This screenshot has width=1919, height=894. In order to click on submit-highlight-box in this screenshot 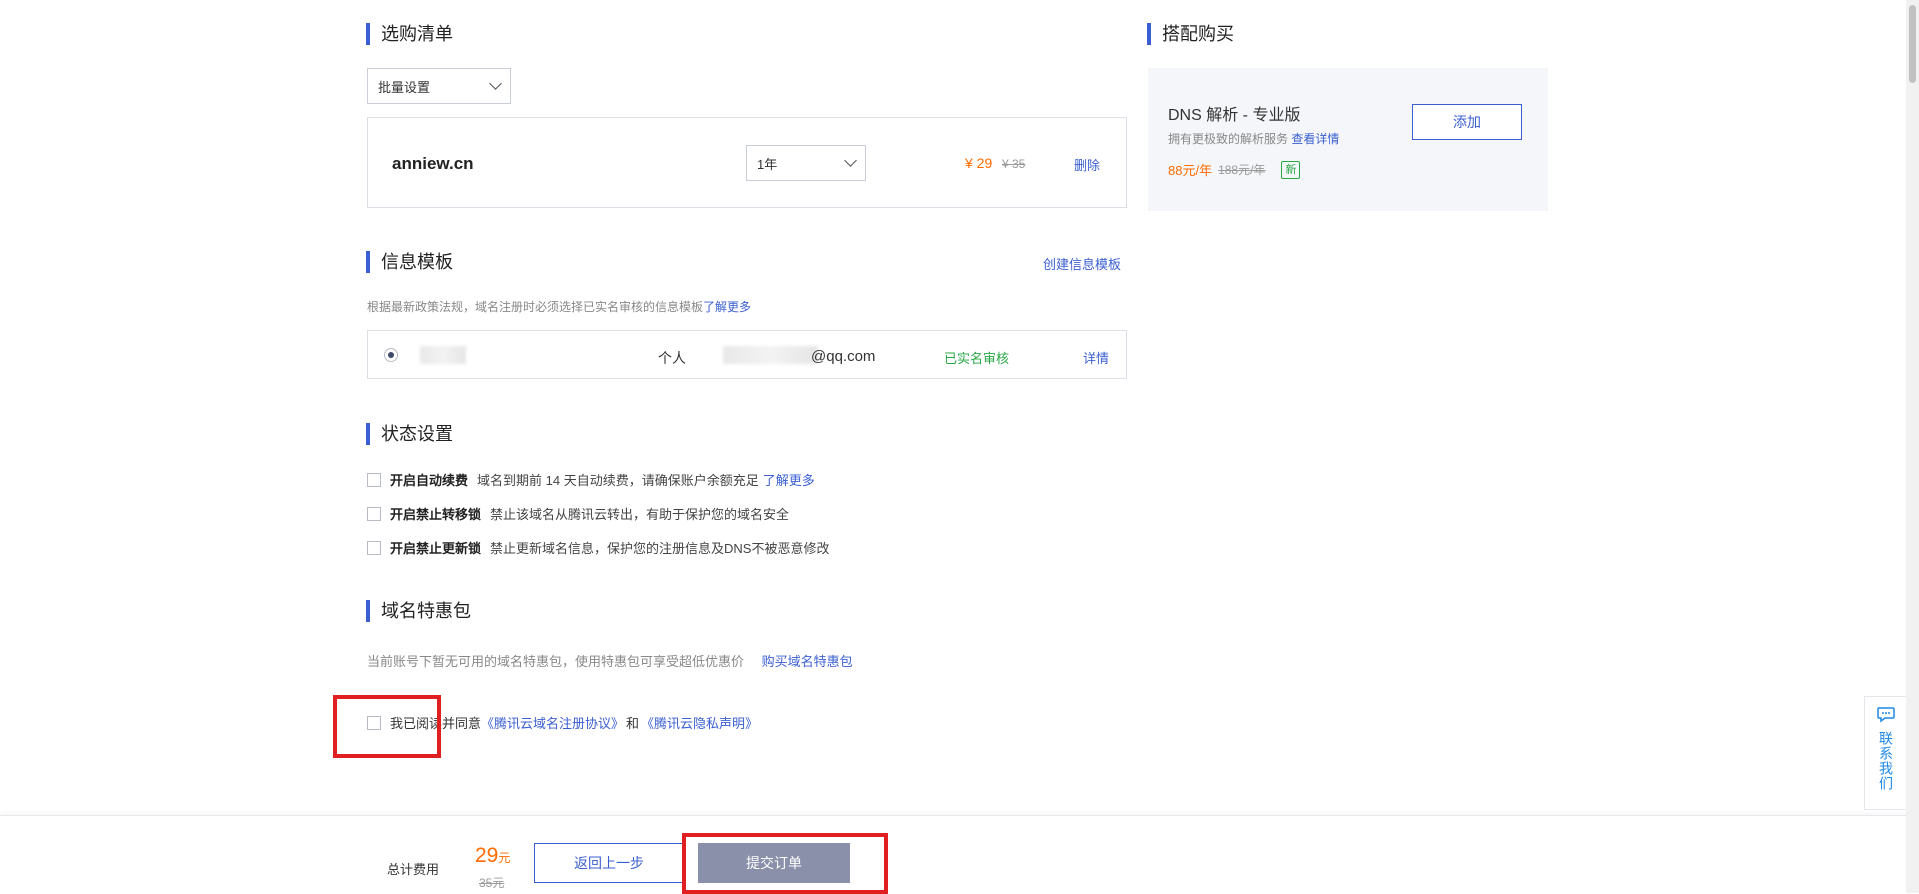, I will do `click(785, 863)`.